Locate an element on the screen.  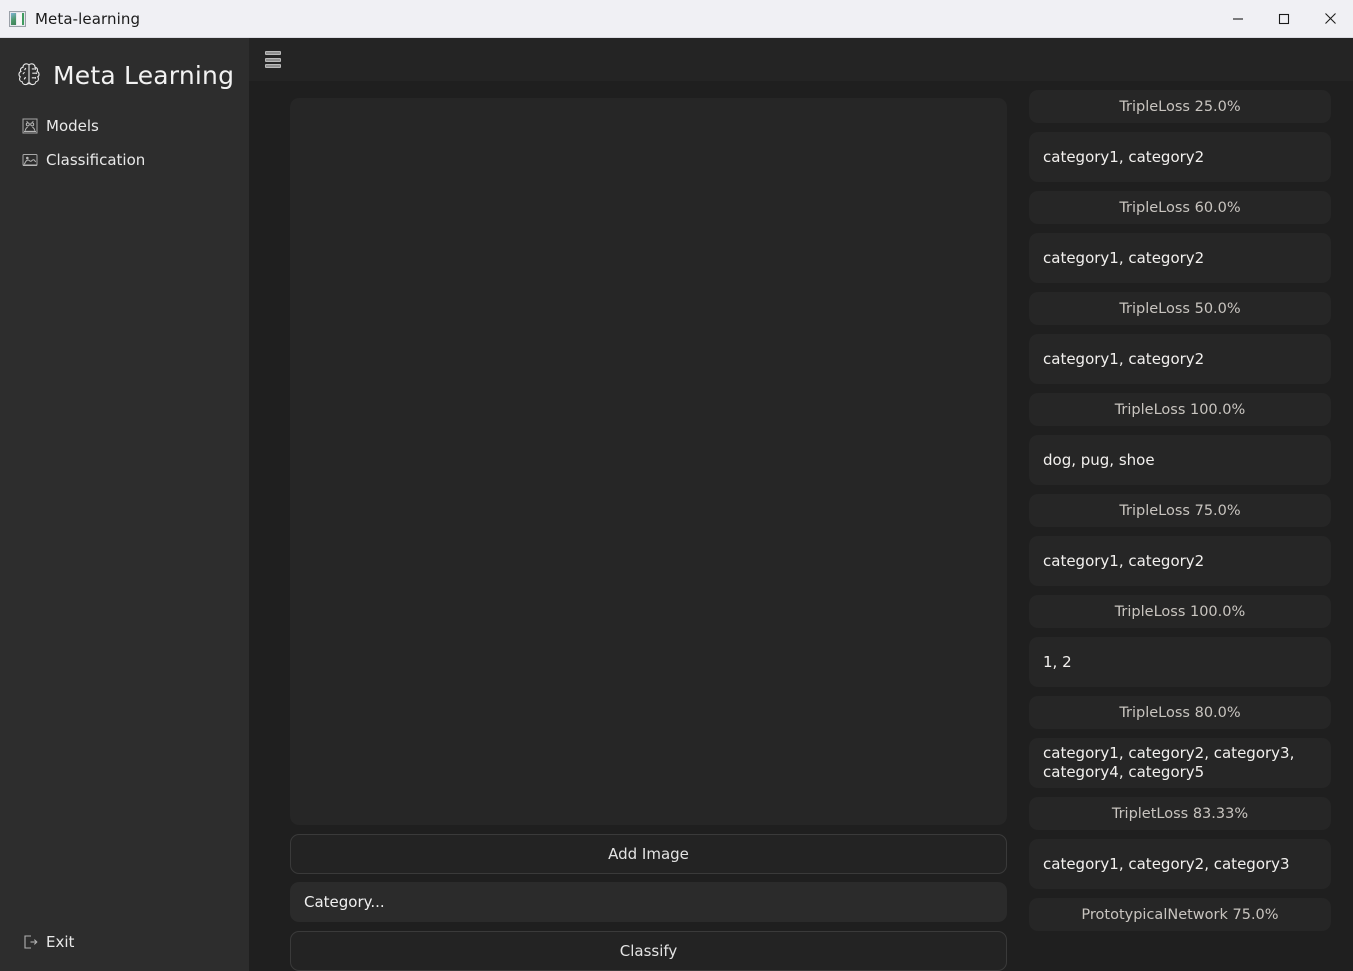
result-categories: 1, 2 is located at coordinates (1180, 662).